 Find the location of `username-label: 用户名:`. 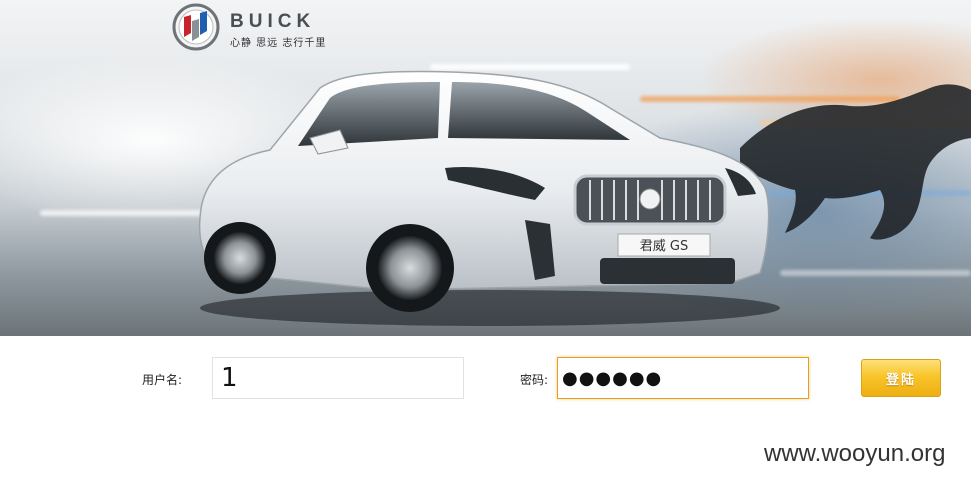

username-label: 用户名: is located at coordinates (162, 380).